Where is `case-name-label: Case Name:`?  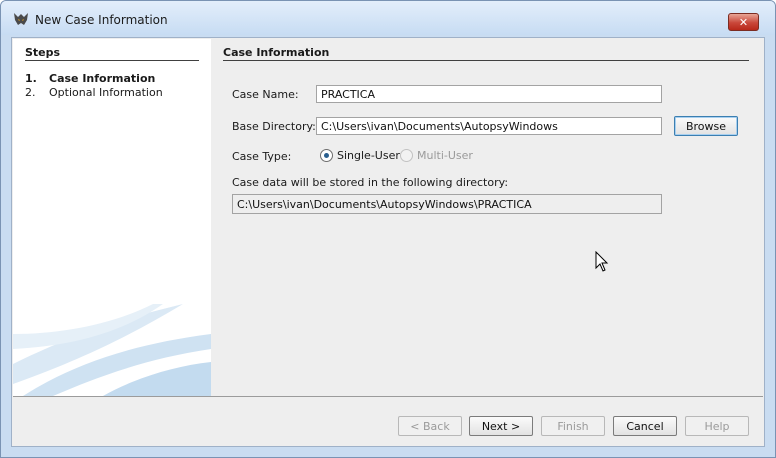 case-name-label: Case Name: is located at coordinates (265, 94).